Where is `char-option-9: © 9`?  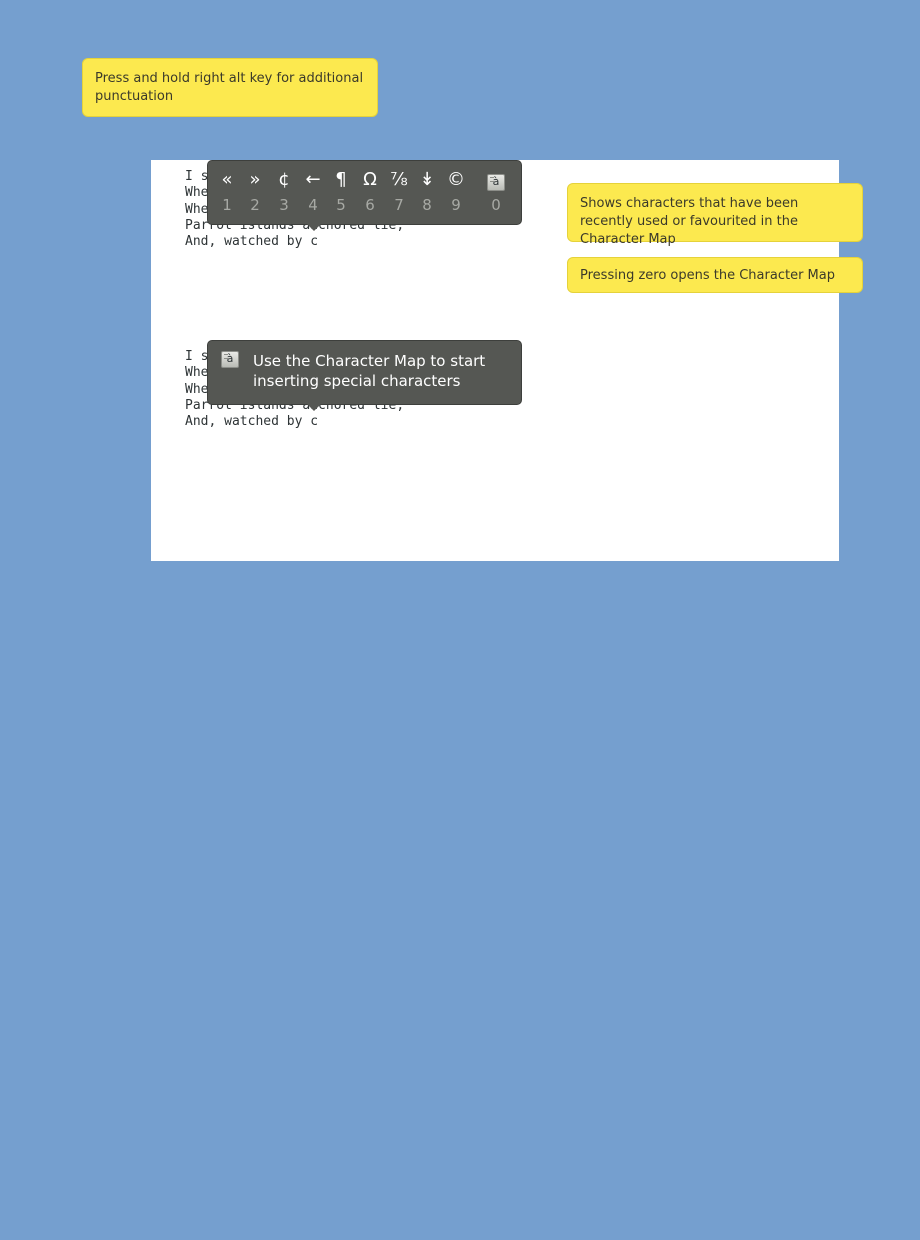 char-option-9: © 9 is located at coordinates (456, 192).